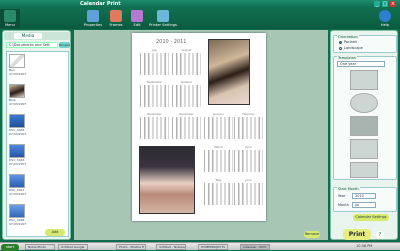  I want to click on month-grid: July, so click(154, 63).